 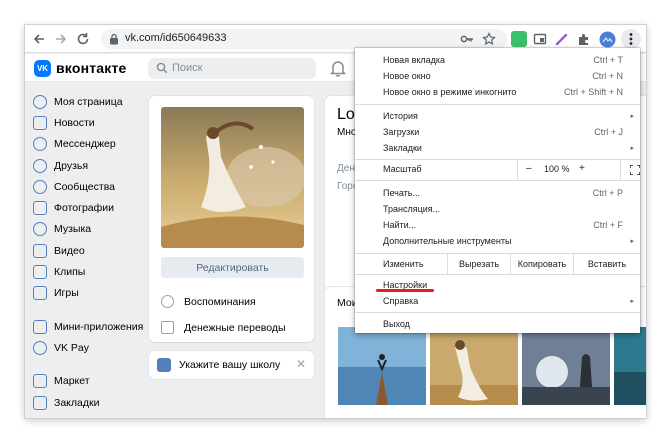 I want to click on school-prompt-card: Укажите вашу школу ✕, so click(x=231, y=365).